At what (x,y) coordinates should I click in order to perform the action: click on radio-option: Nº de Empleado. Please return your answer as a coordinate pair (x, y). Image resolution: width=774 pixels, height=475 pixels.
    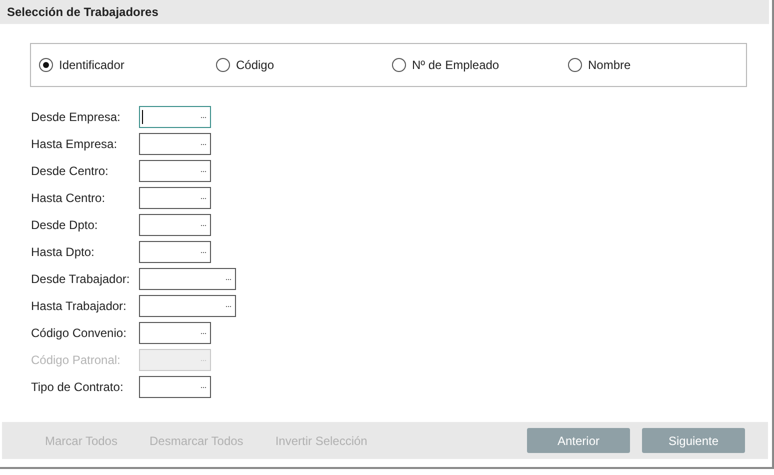
    Looking at the image, I should click on (480, 65).